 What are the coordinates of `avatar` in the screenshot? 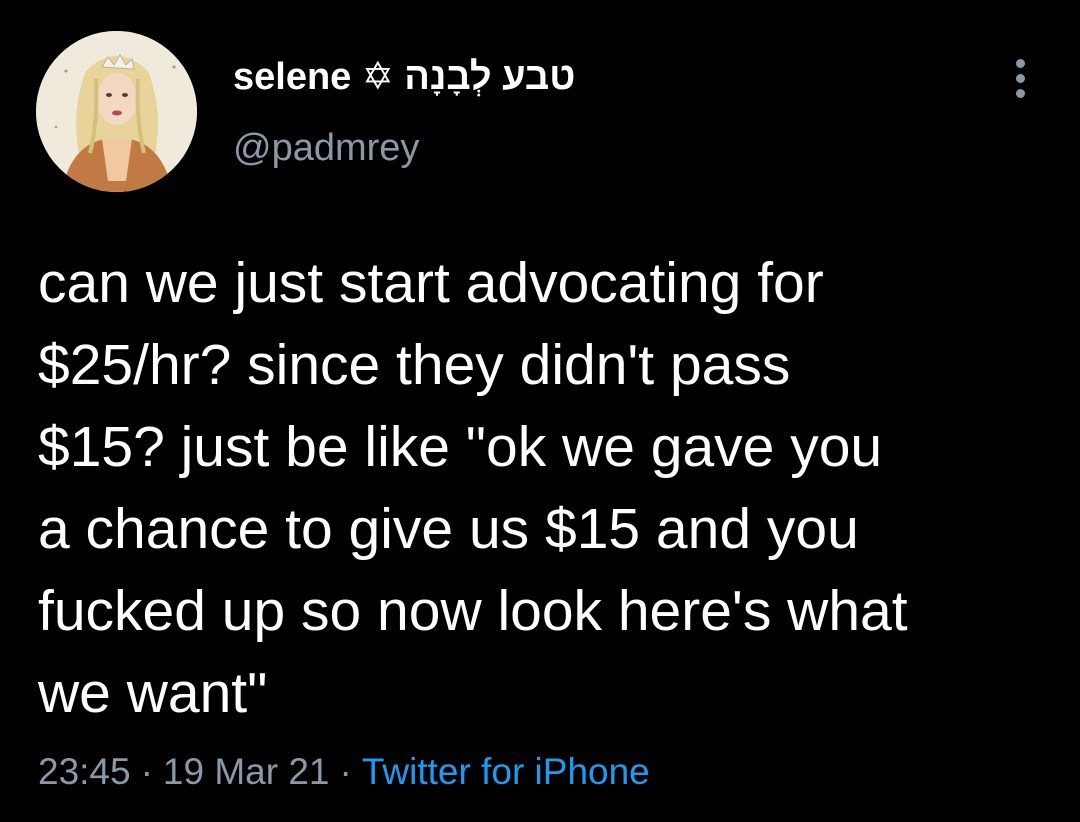 It's located at (116, 111).